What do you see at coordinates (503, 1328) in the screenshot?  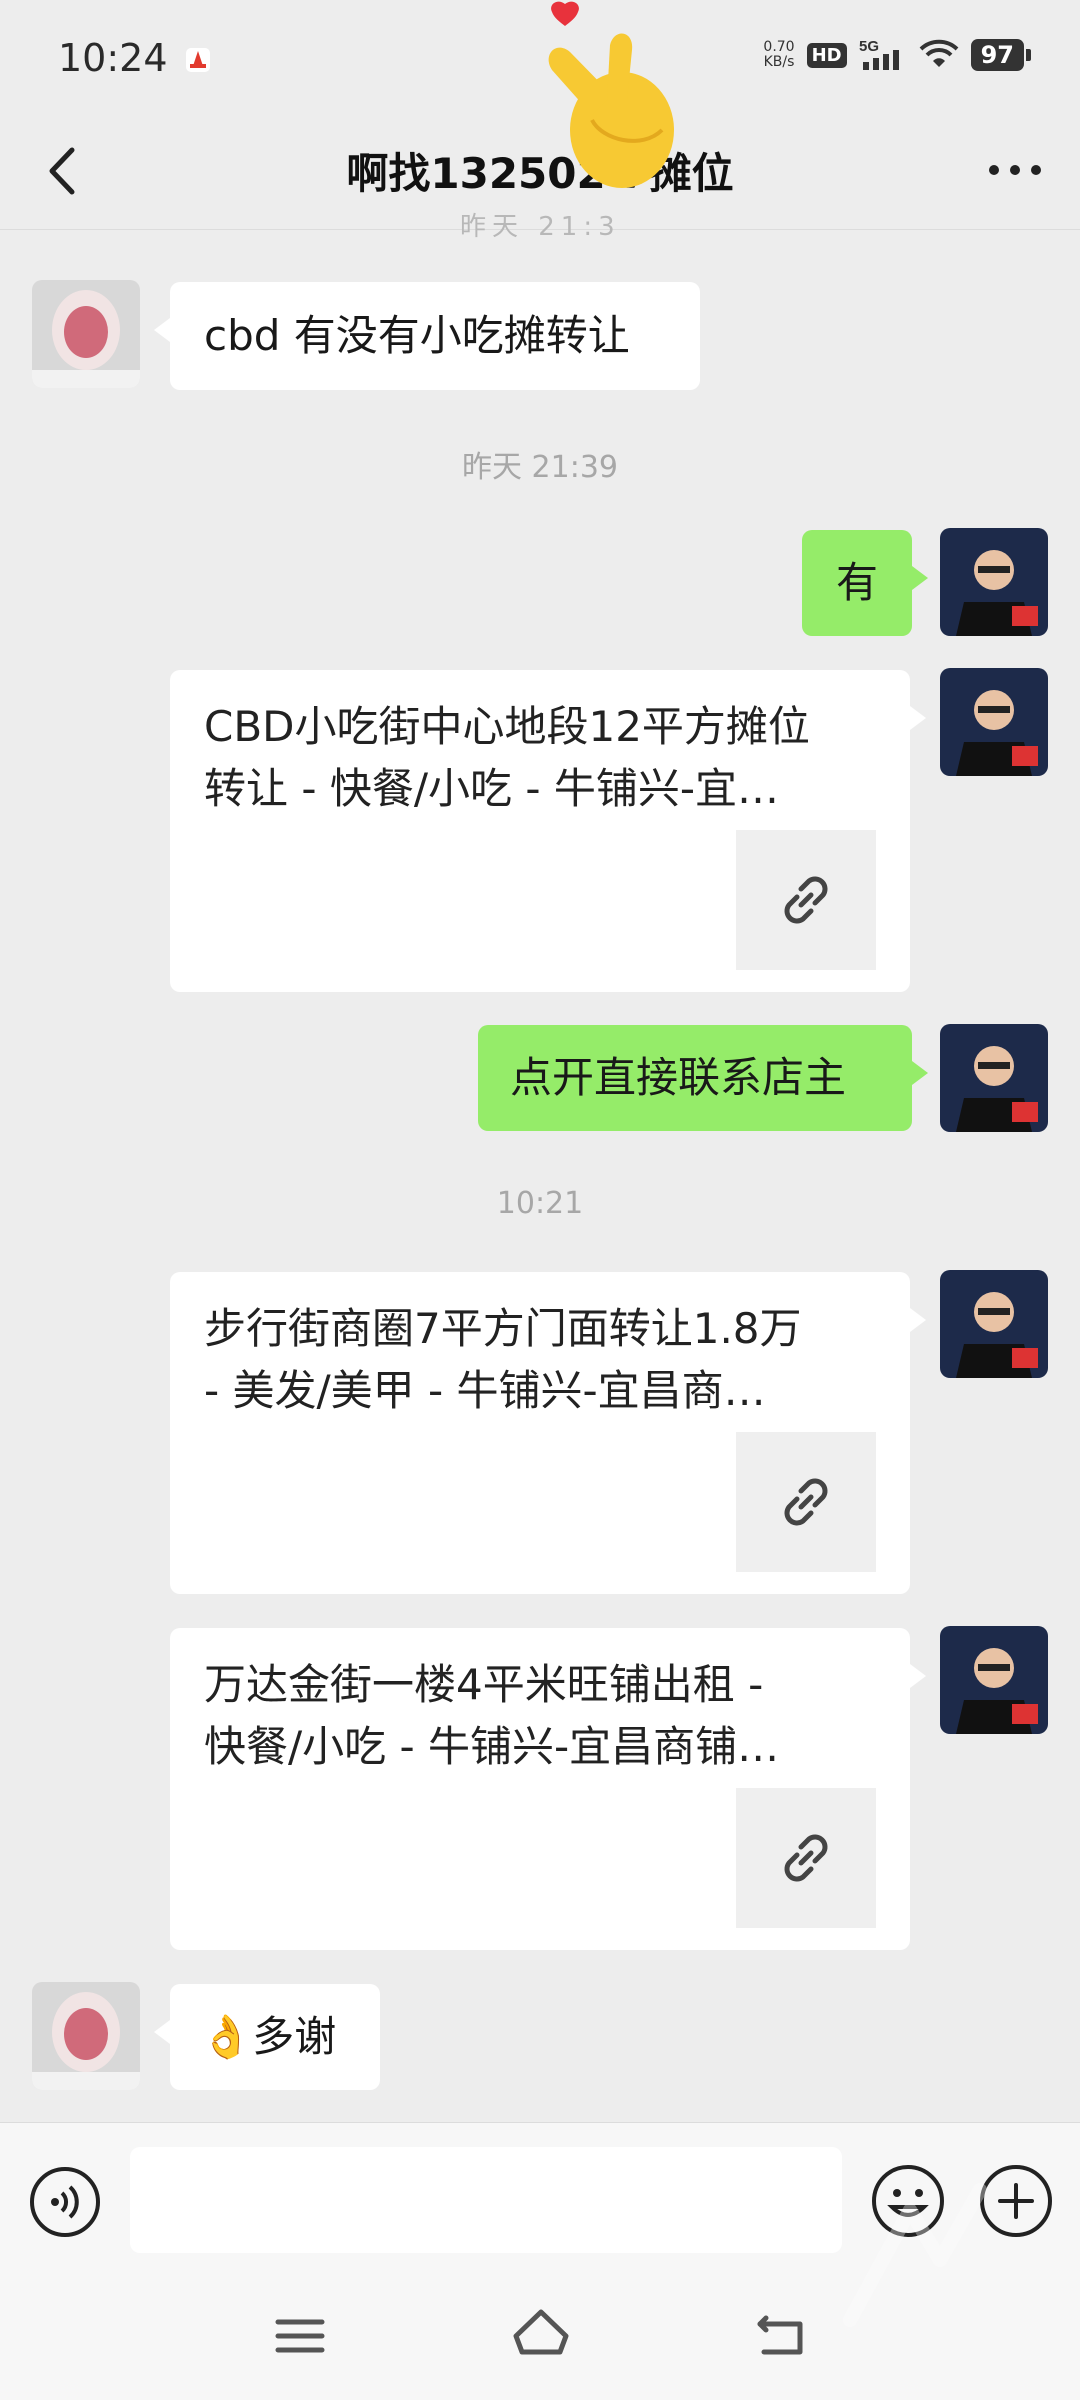 I see `link-title-line: 步行街商圈7平方门面转让1.8万` at bounding box center [503, 1328].